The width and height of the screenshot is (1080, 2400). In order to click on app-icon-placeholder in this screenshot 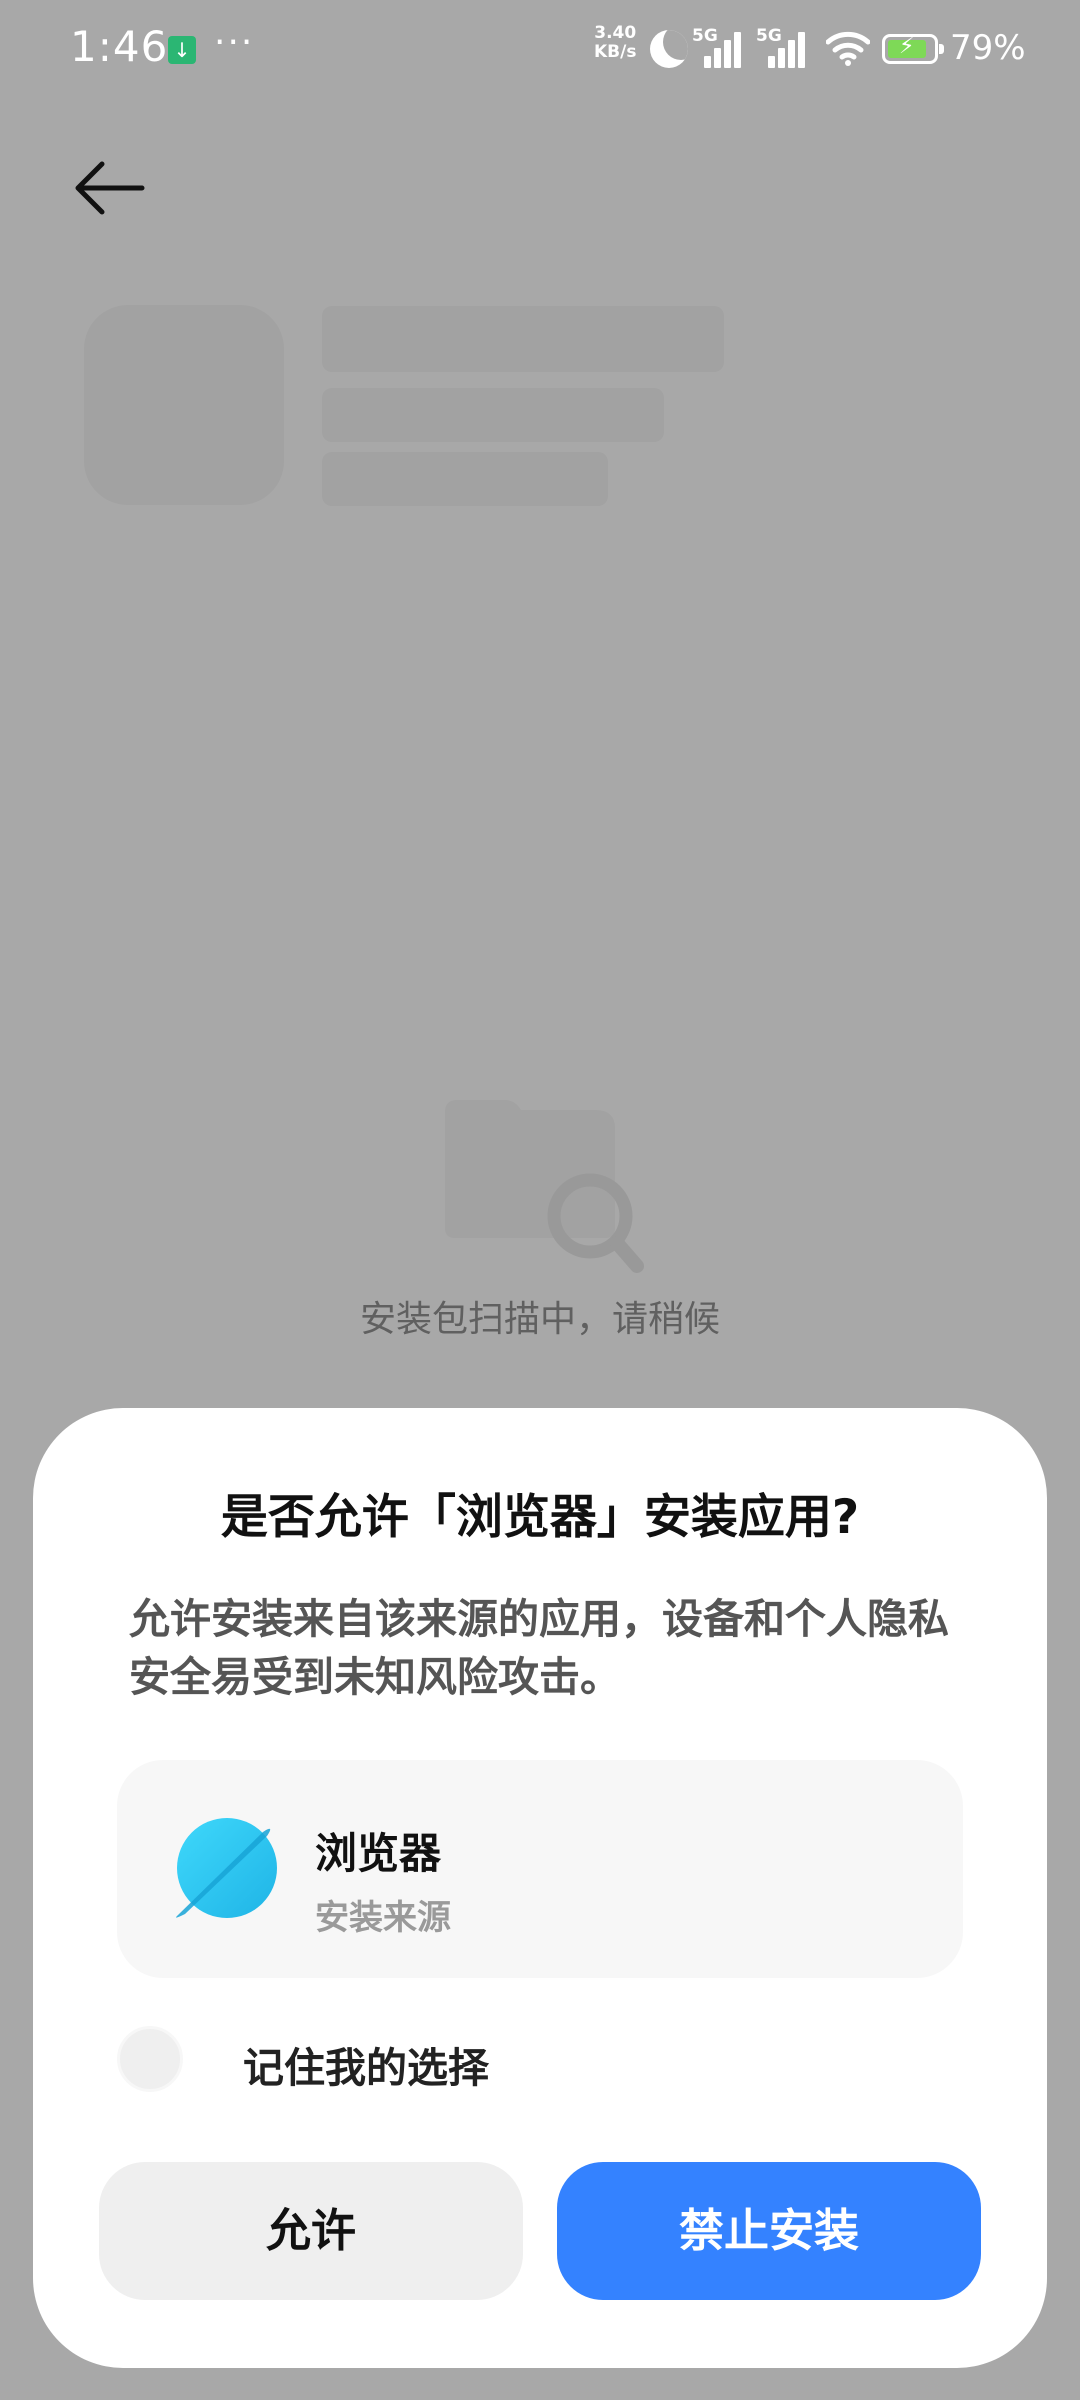, I will do `click(184, 405)`.